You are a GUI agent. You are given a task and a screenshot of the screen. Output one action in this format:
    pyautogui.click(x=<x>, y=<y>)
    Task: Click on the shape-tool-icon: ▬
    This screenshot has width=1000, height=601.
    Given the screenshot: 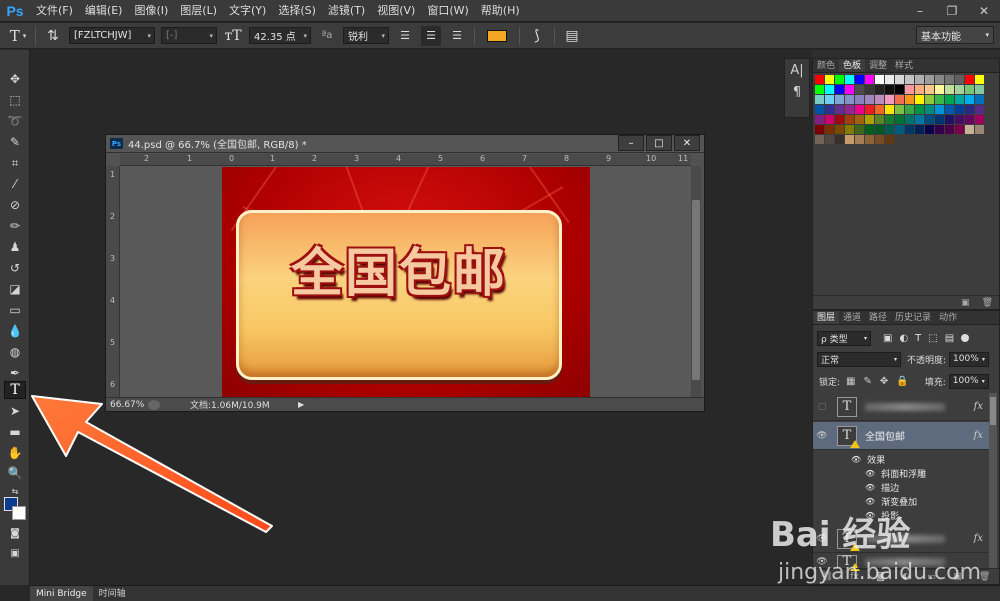 What is the action you would take?
    pyautogui.click(x=15, y=432)
    